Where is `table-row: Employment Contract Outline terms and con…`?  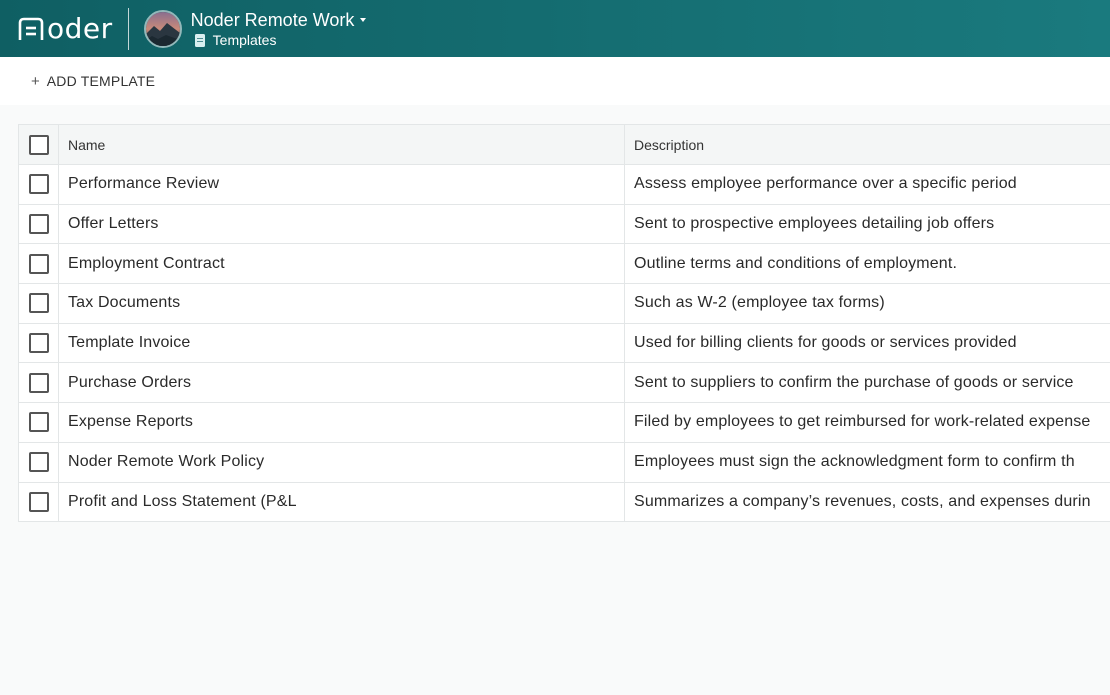 table-row: Employment Contract Outline terms and con… is located at coordinates (564, 264).